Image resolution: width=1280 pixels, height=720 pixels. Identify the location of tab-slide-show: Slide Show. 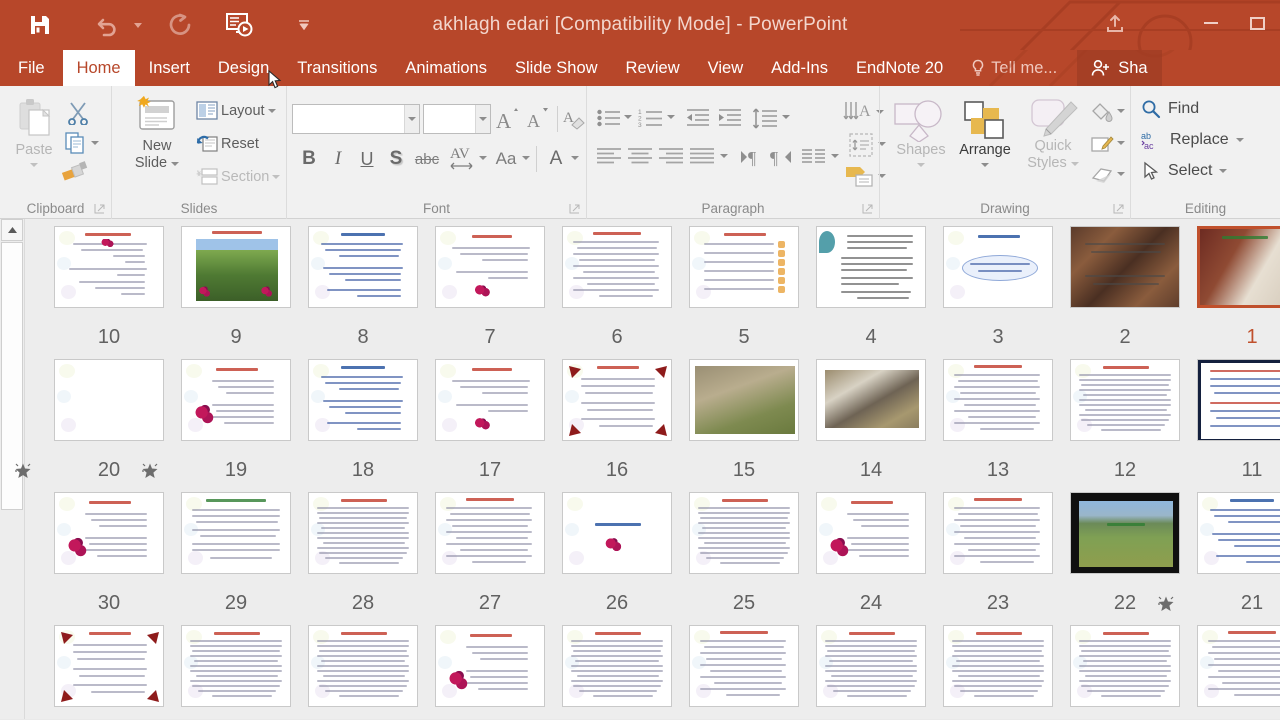
(556, 68).